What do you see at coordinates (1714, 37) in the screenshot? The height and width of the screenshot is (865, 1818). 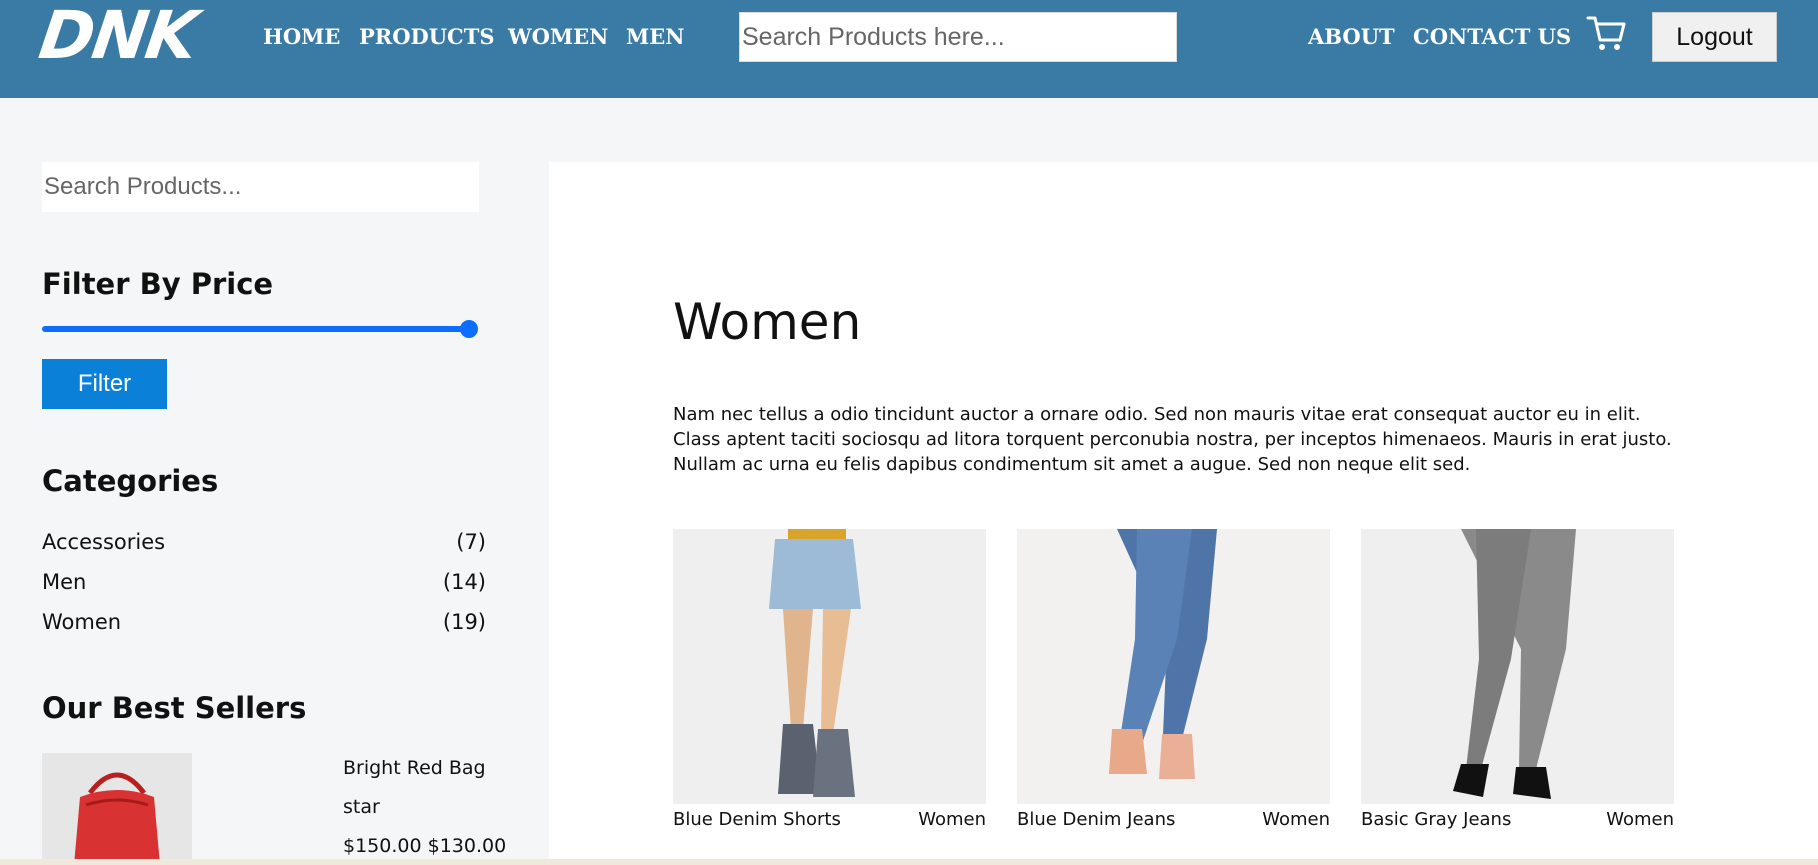 I see `logout-button: Logout` at bounding box center [1714, 37].